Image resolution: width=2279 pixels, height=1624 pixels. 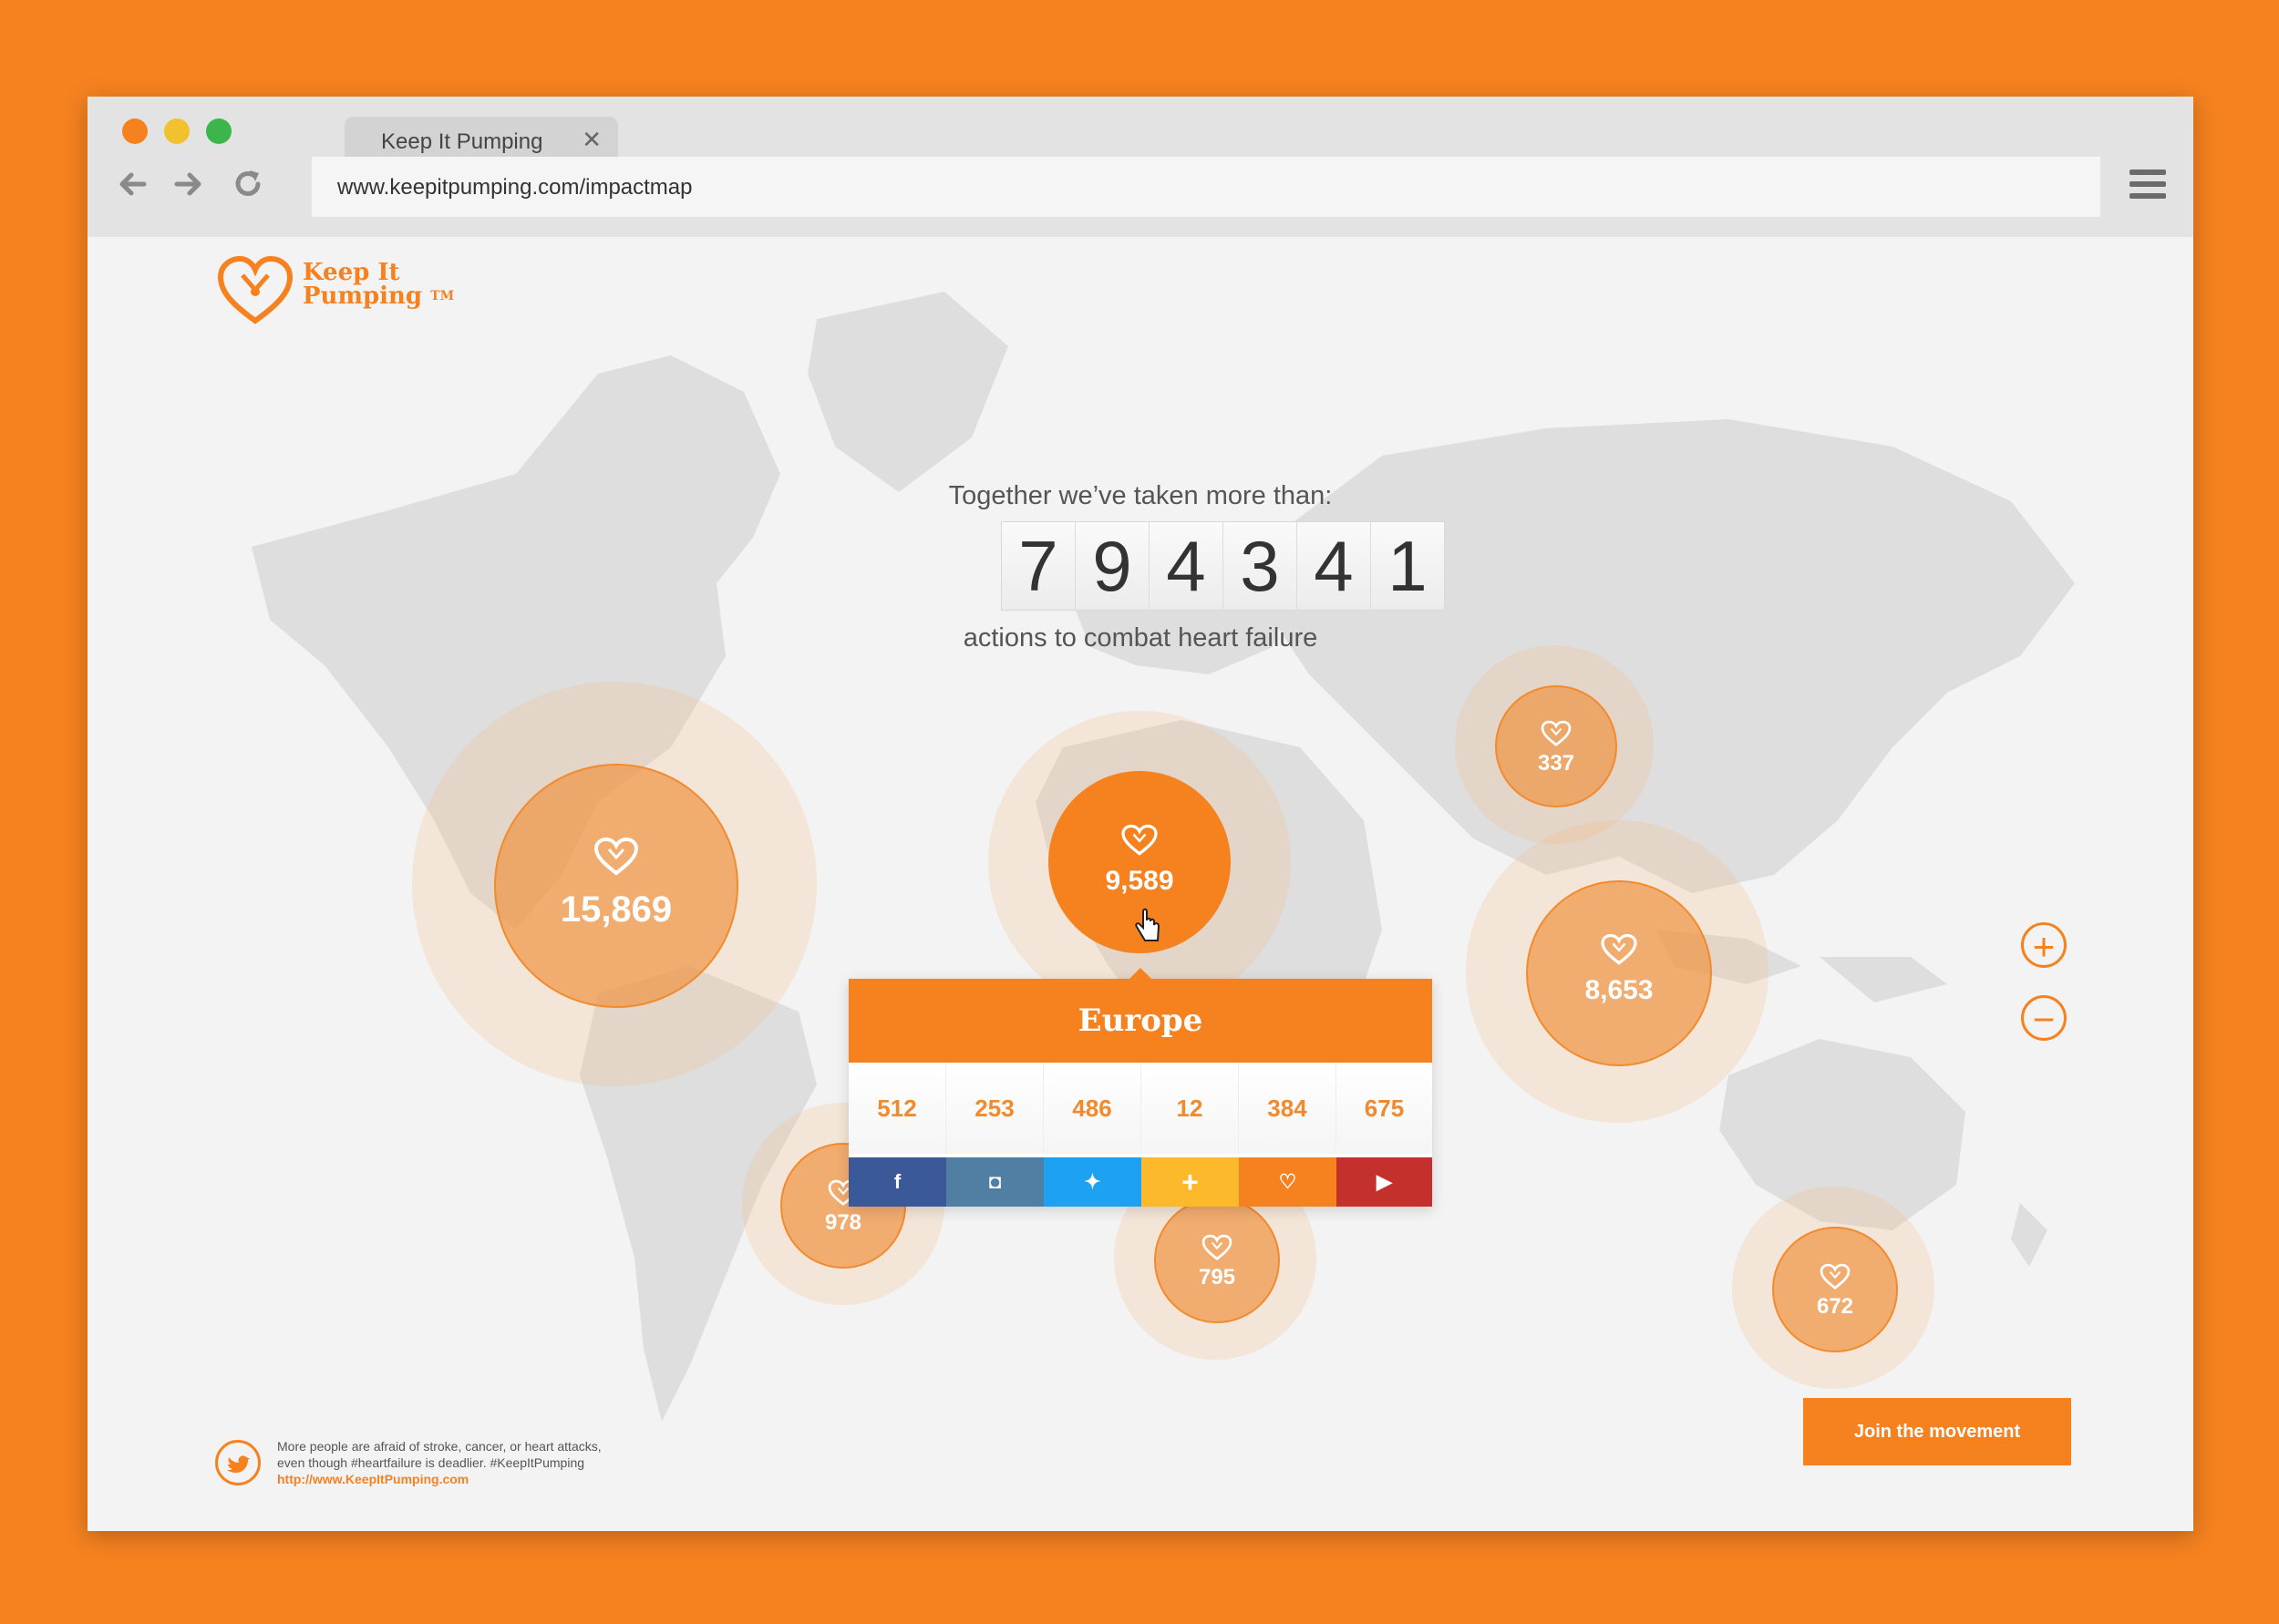 What do you see at coordinates (1092, 1182) in the screenshot?
I see `twitter-icon: ✦` at bounding box center [1092, 1182].